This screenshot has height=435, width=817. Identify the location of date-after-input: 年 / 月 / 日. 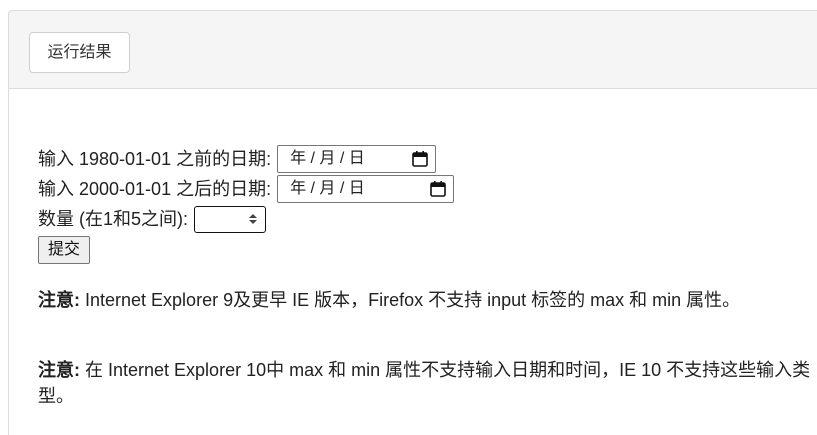
(366, 189).